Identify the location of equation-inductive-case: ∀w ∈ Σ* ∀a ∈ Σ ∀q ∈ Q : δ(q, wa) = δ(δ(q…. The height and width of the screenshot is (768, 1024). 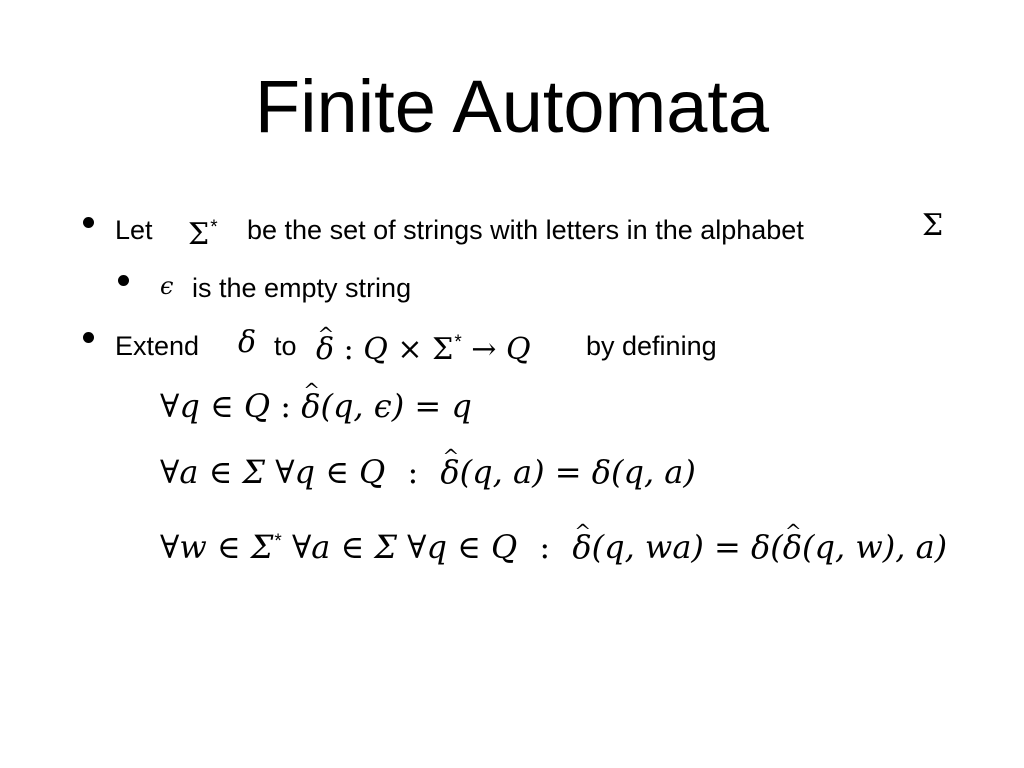
(553, 544).